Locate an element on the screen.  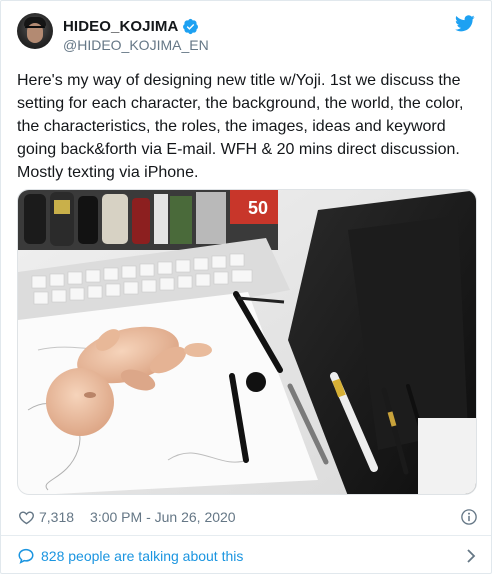
conversation-label: 828 people are talking about this is located at coordinates (142, 556).